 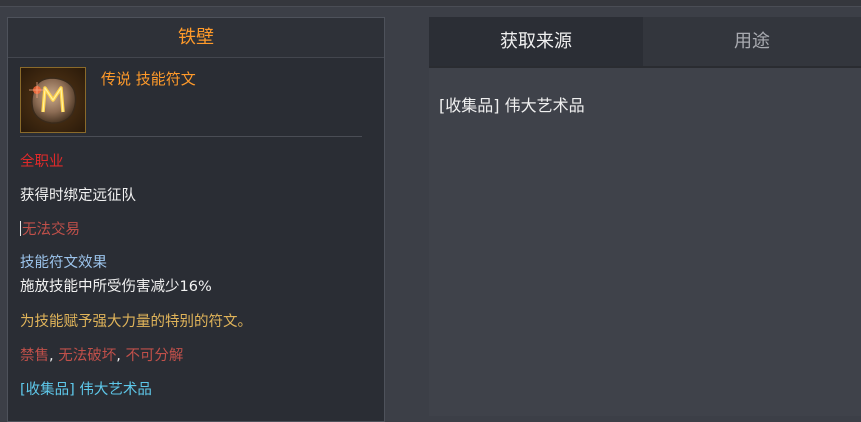 What do you see at coordinates (196, 98) in the screenshot?
I see `item-header: 传说 技能符文` at bounding box center [196, 98].